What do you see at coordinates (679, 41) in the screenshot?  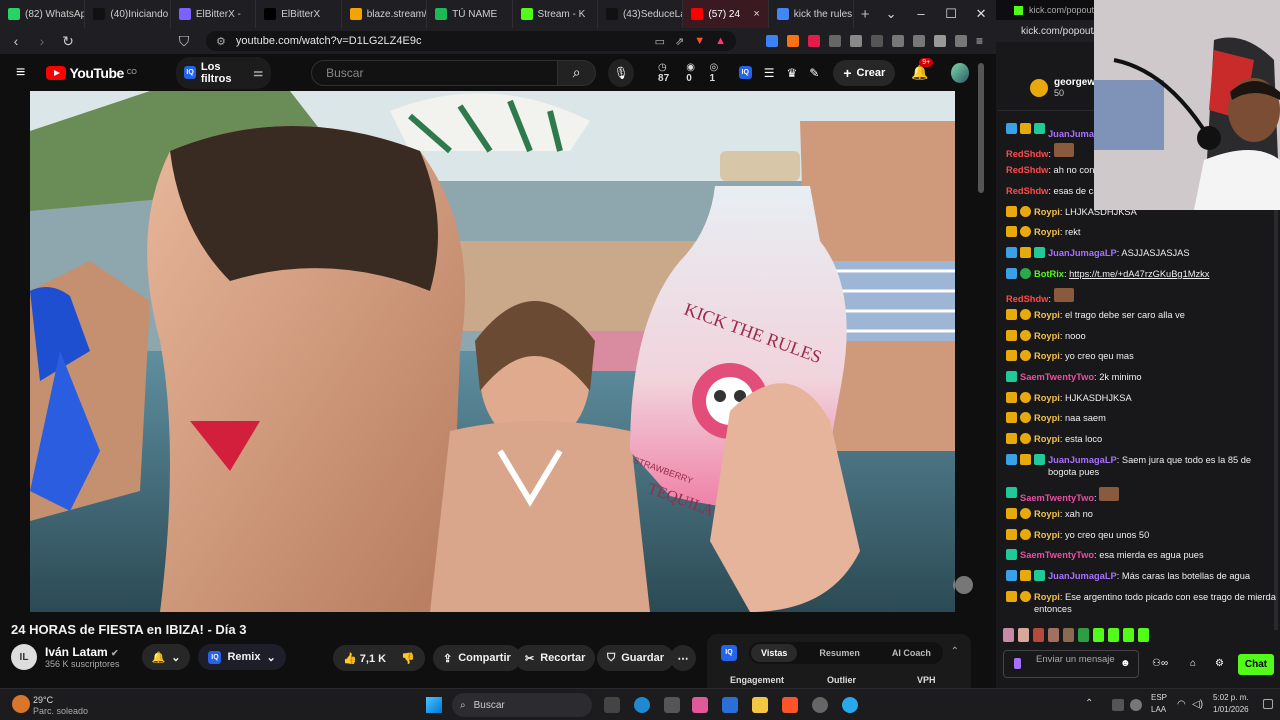 I see `share-icon: ⇗` at bounding box center [679, 41].